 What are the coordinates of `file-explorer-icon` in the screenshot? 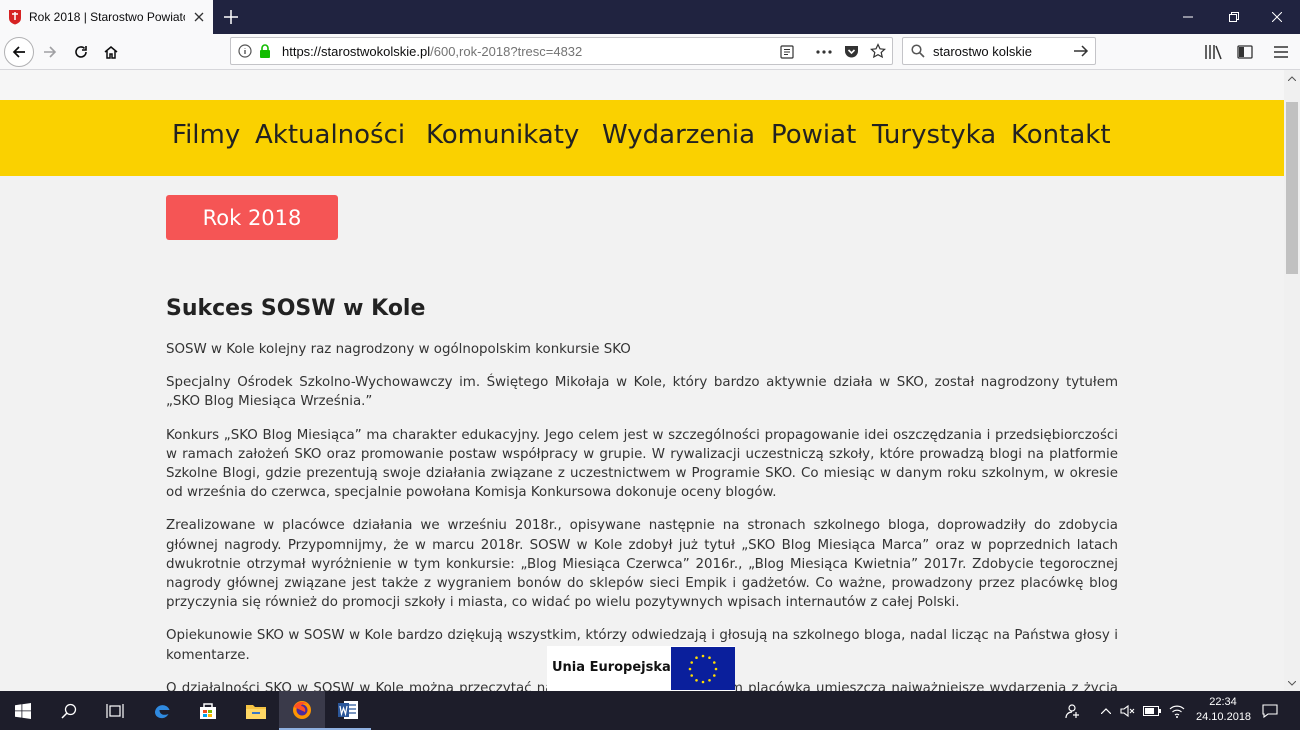 It's located at (256, 710).